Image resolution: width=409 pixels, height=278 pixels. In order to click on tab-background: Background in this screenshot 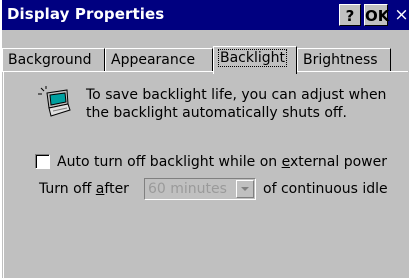, I will do `click(53, 60)`.